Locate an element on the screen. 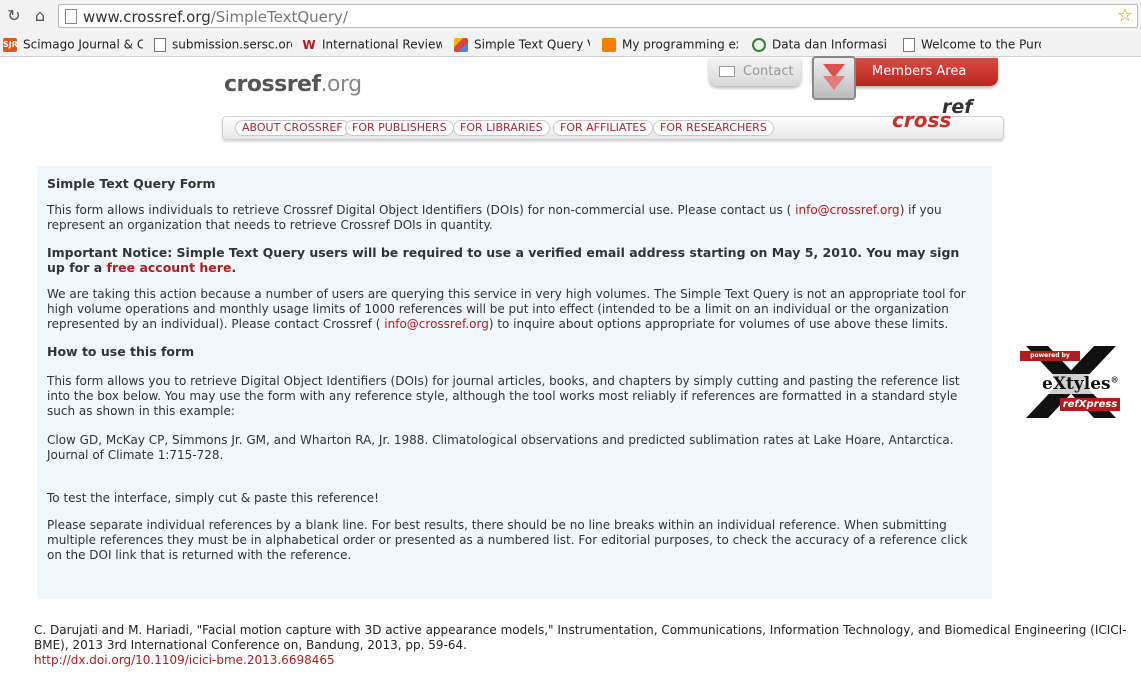  bookmark-programming: My programming exp is located at coordinates (670, 45).